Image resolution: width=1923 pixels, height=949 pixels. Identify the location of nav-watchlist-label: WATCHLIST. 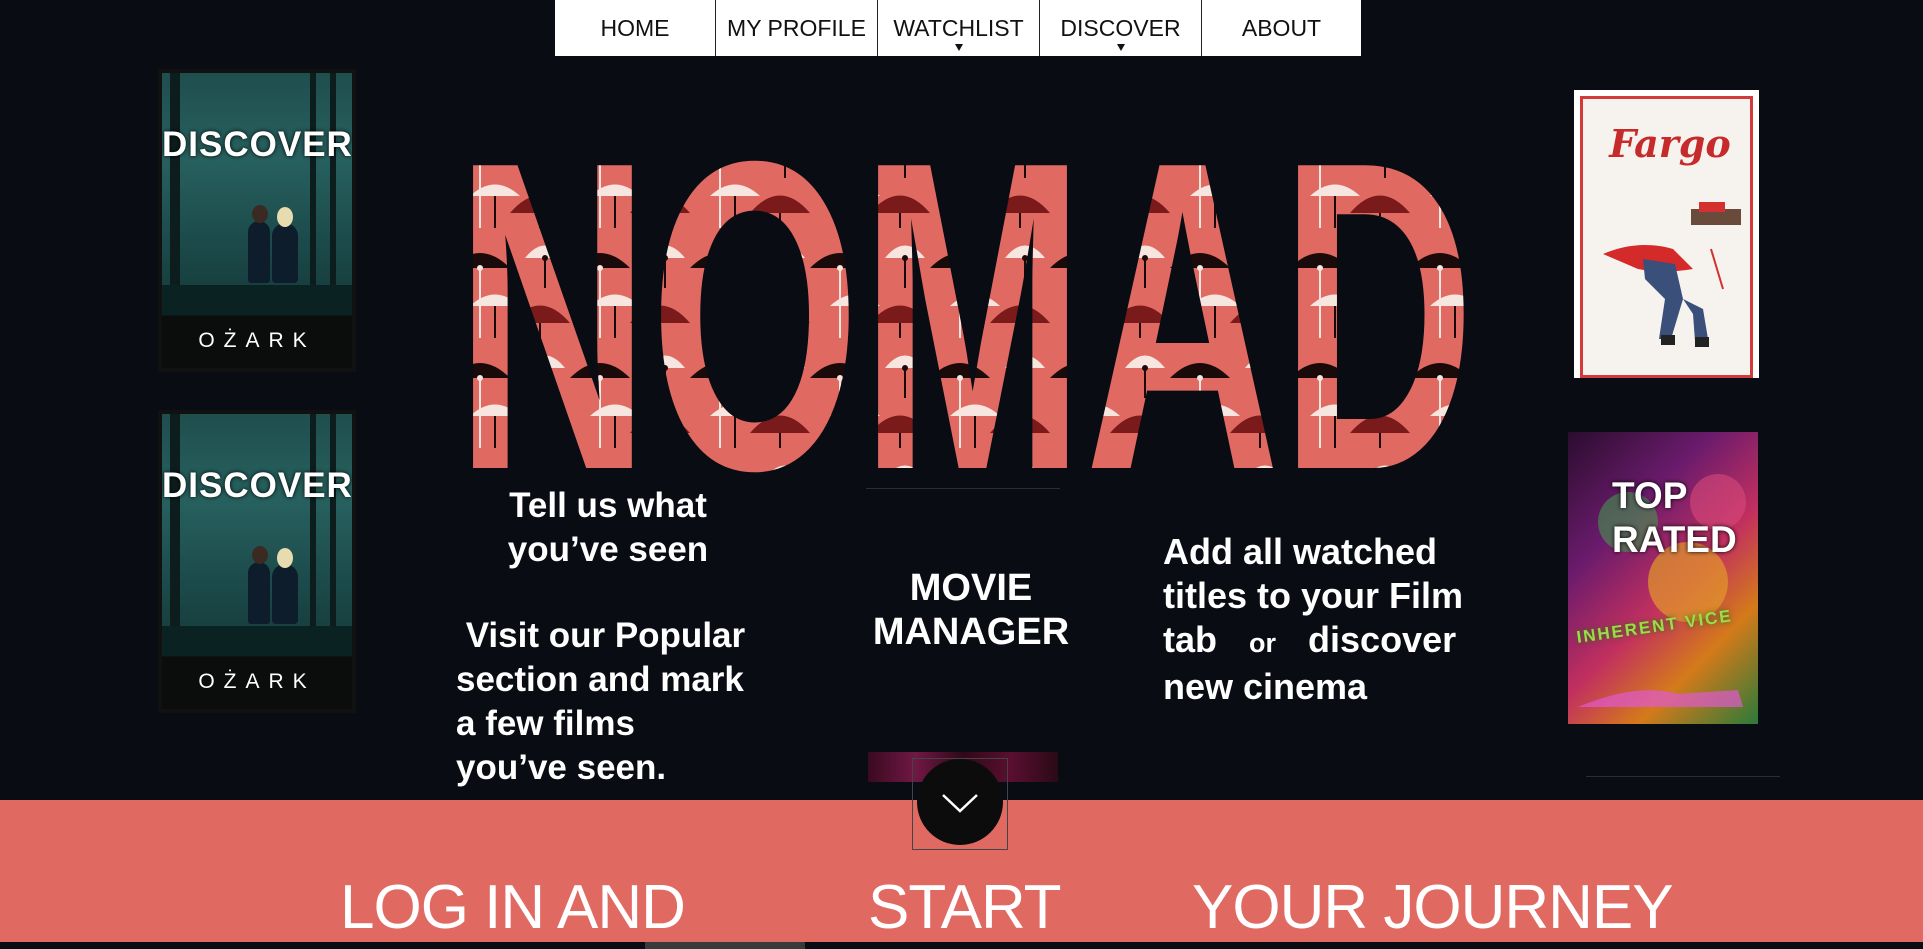
(958, 27).